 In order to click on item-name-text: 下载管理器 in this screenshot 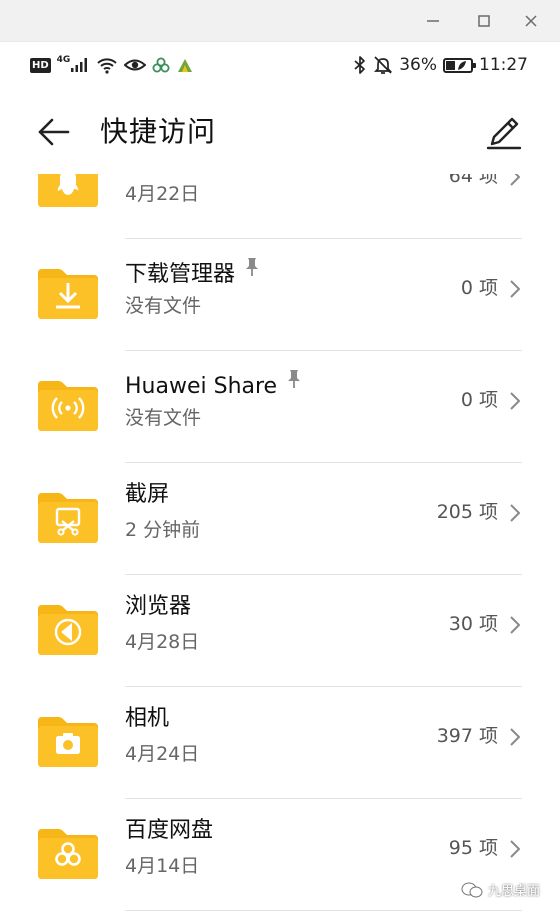, I will do `click(180, 274)`.